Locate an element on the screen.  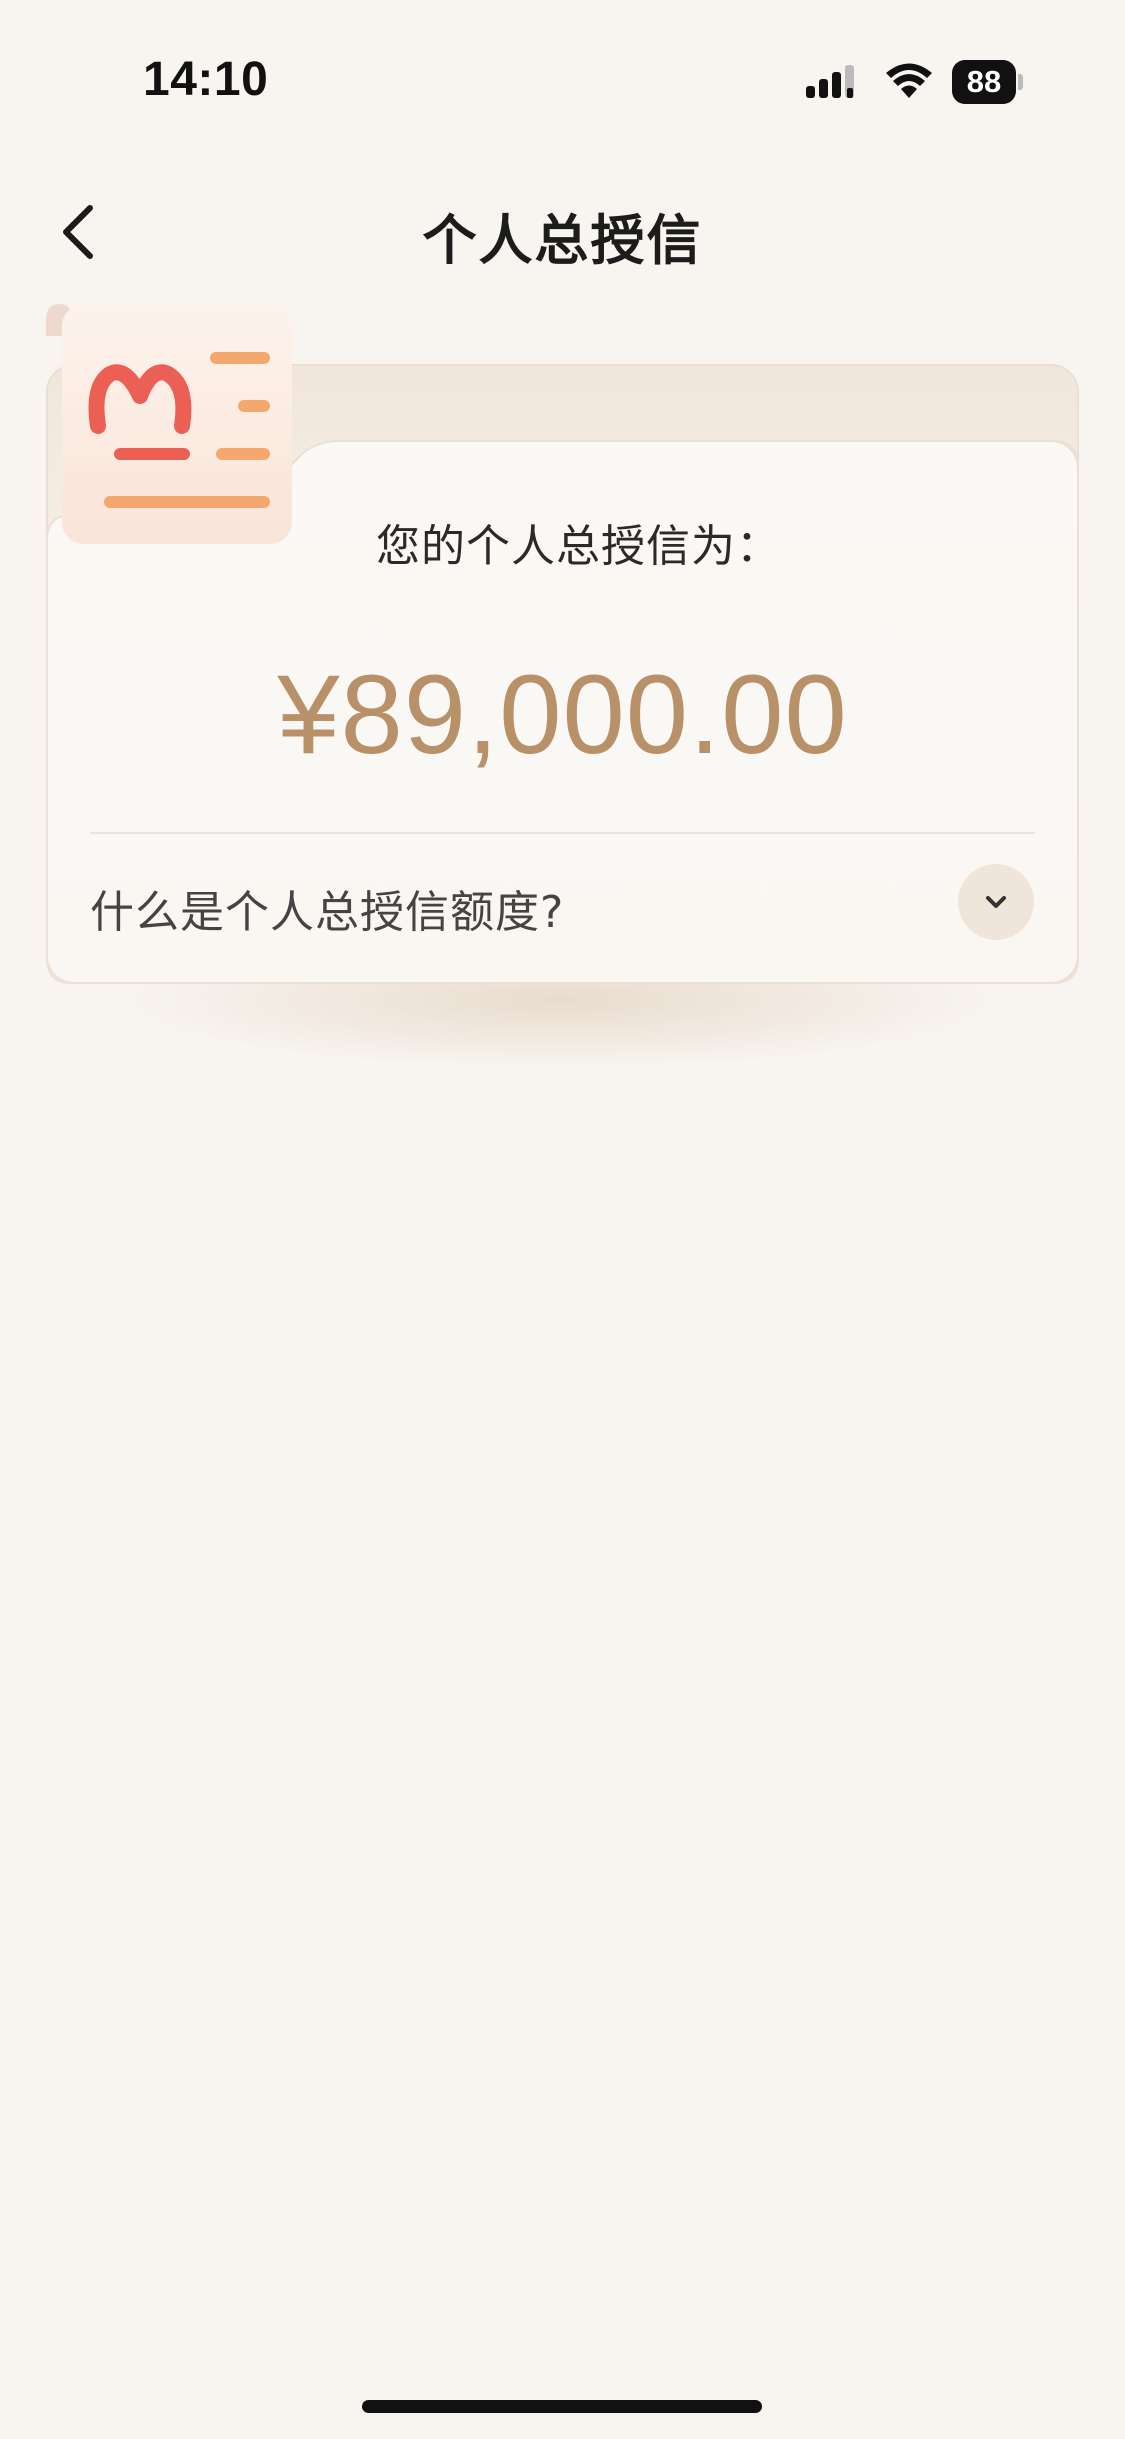
faq-toggle-row: 什么是个人总授信额度? is located at coordinates (562, 909).